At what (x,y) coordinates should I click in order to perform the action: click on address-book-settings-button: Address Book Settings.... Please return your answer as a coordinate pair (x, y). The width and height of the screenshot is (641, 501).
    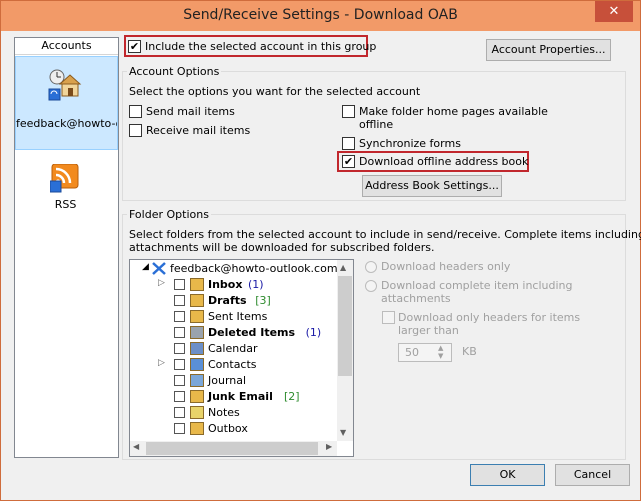
    Looking at the image, I should click on (432, 186).